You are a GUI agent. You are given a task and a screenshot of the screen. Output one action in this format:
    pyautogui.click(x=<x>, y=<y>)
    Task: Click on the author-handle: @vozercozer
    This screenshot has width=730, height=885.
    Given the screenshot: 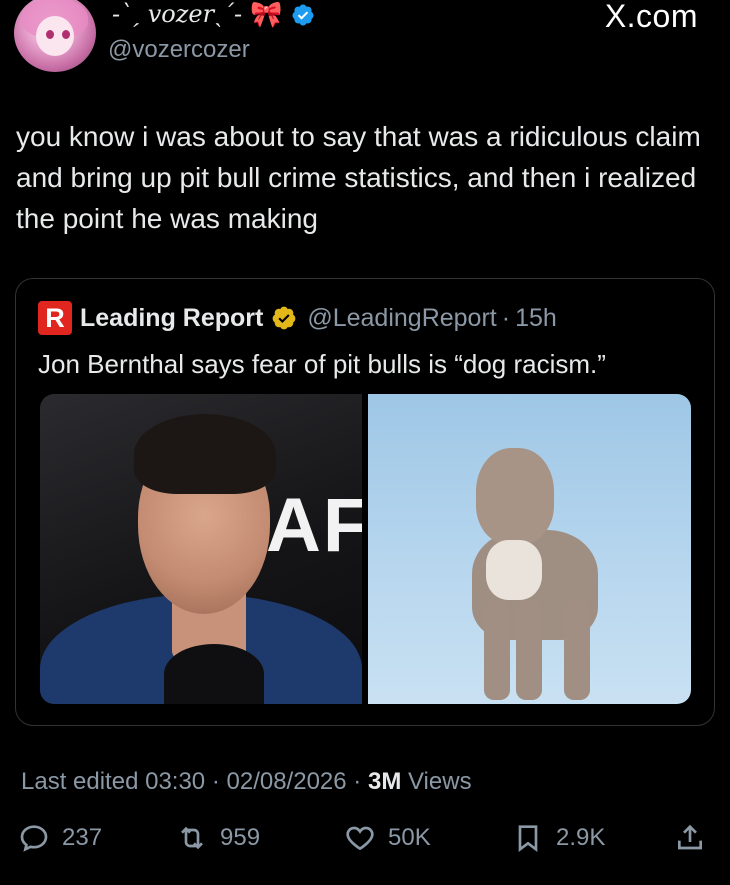 What is the action you would take?
    pyautogui.click(x=179, y=50)
    